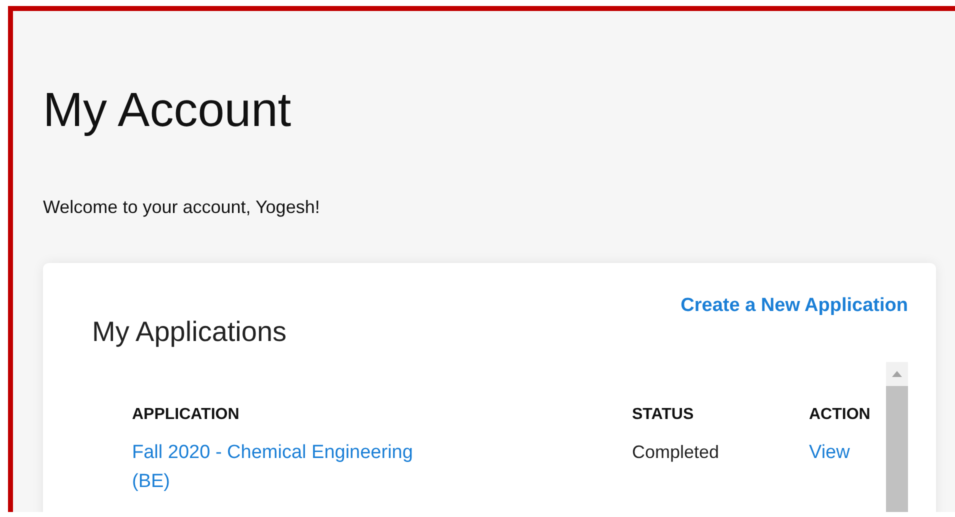 The height and width of the screenshot is (517, 955). I want to click on application-link: Fall 2020 - Chemical Engineering (BE), so click(287, 467).